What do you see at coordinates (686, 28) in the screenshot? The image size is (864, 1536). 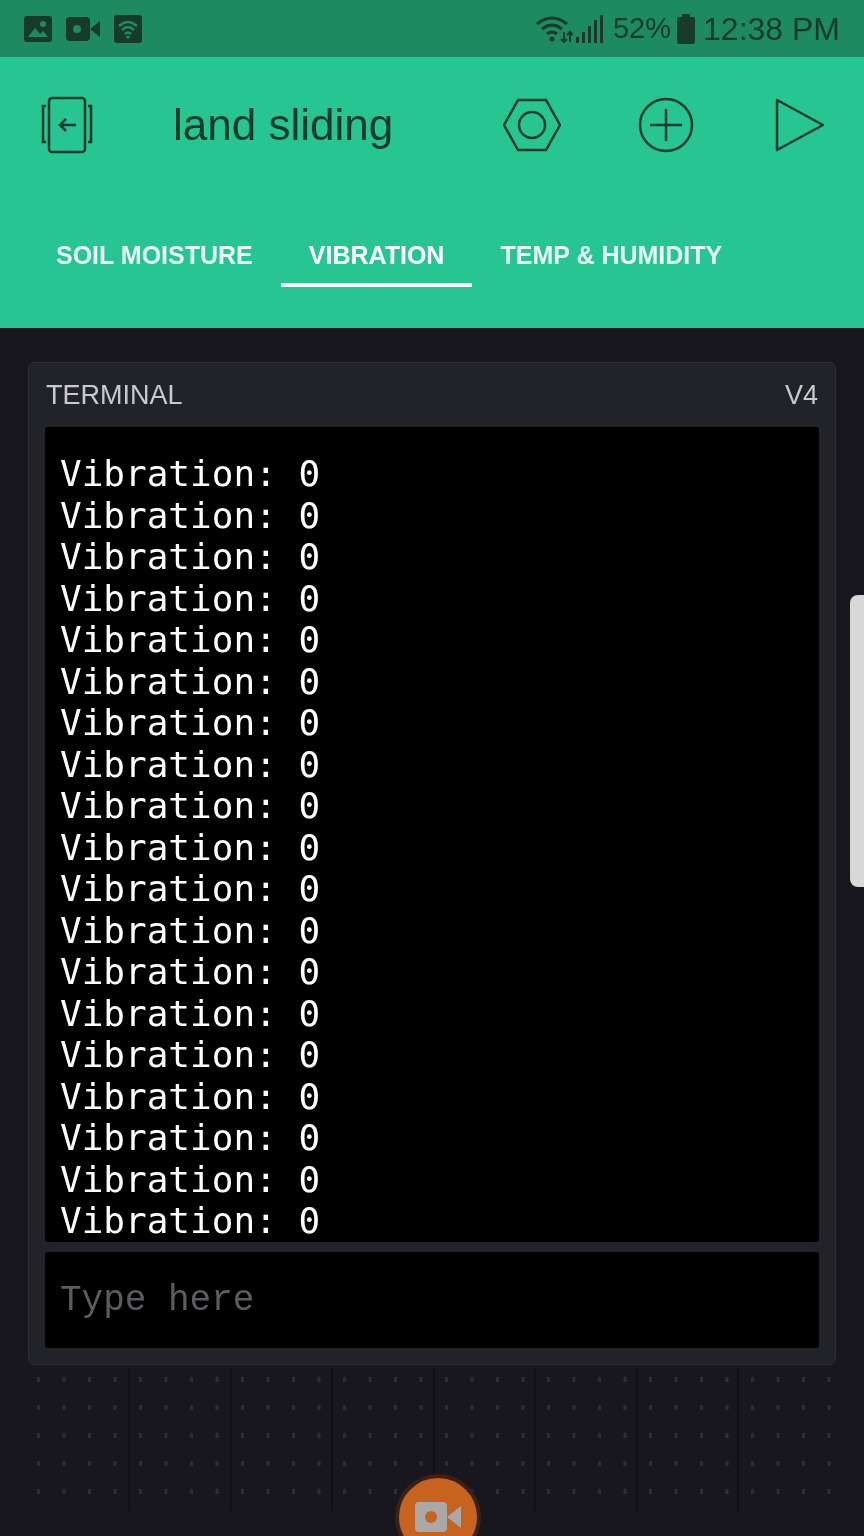 I see `battery-icon` at bounding box center [686, 28].